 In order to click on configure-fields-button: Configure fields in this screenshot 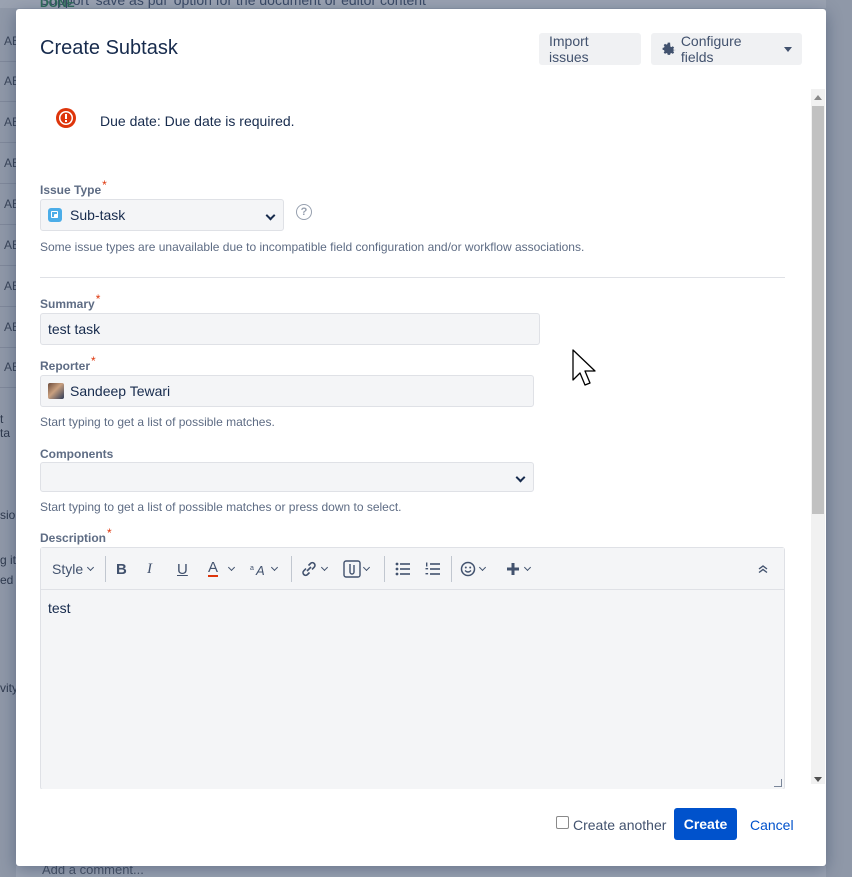, I will do `click(726, 49)`.